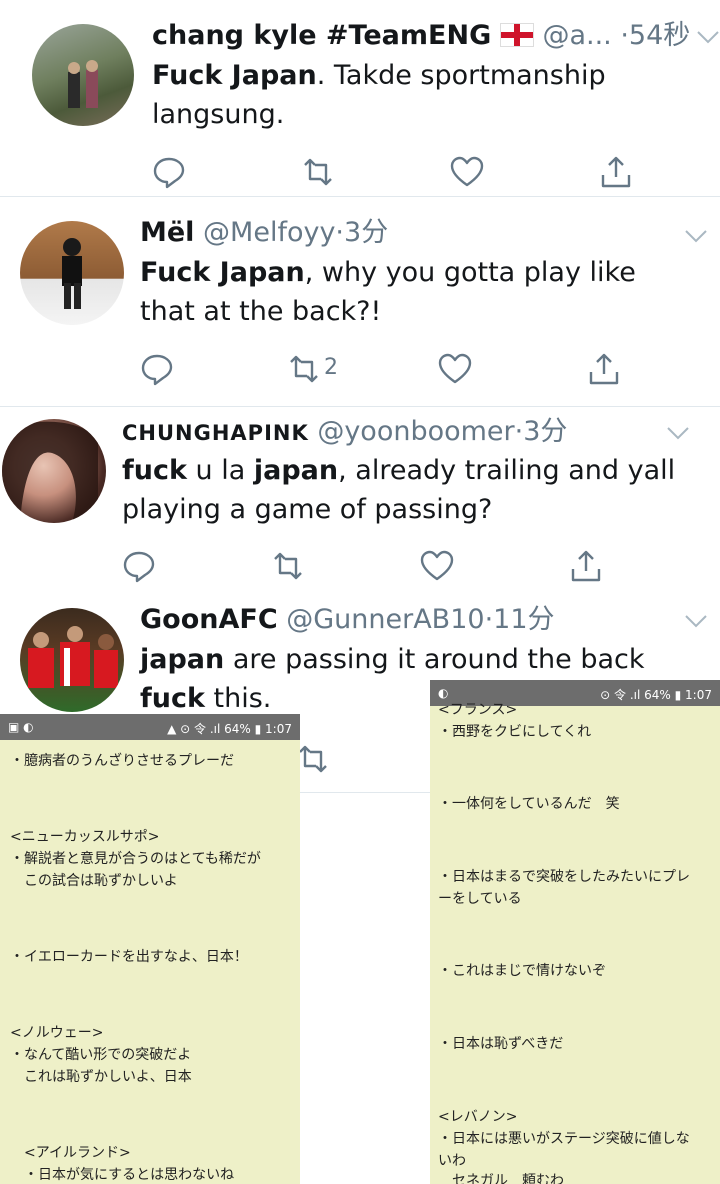 The width and height of the screenshot is (720, 1184). I want to click on comment-line: ・日本が気にするとは思わないね, so click(122, 1175).